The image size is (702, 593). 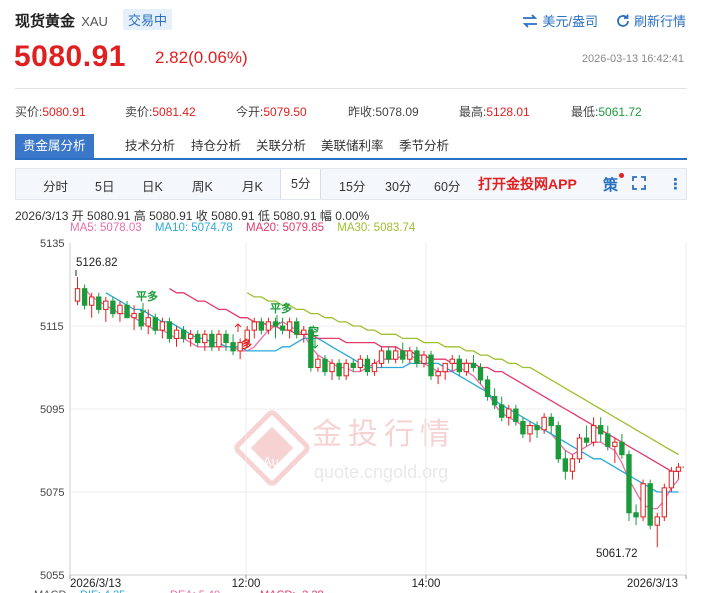 What do you see at coordinates (271, 461) in the screenshot?
I see `watermark-logo-text: Au` at bounding box center [271, 461].